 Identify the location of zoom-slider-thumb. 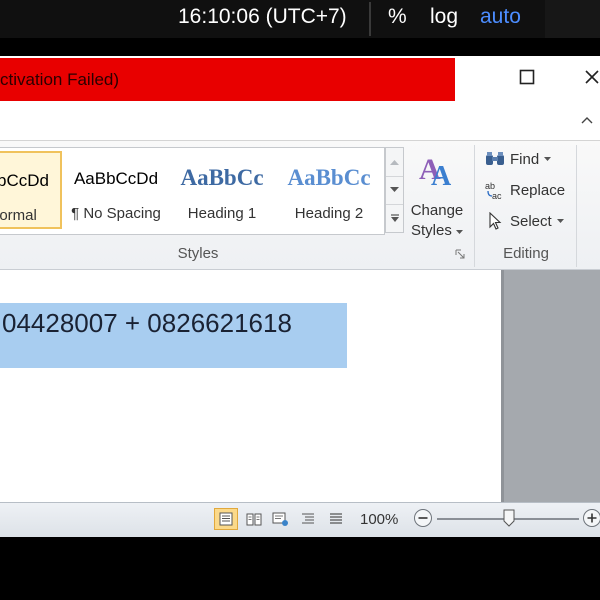
(509, 518).